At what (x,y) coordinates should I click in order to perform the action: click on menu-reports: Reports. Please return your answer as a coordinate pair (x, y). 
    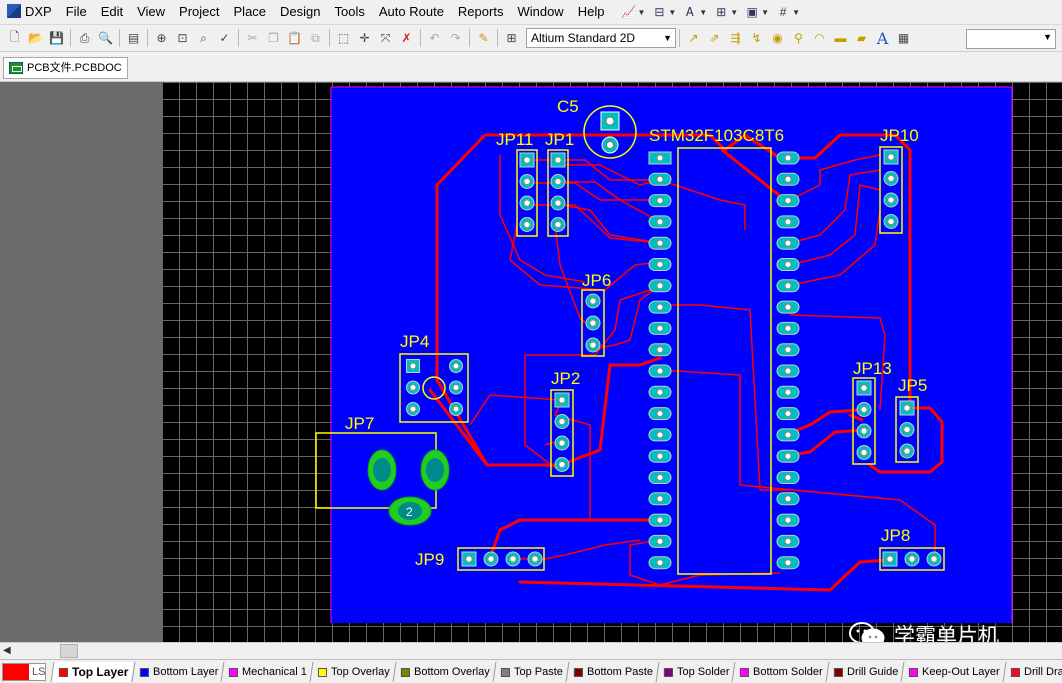
    Looking at the image, I should click on (481, 12).